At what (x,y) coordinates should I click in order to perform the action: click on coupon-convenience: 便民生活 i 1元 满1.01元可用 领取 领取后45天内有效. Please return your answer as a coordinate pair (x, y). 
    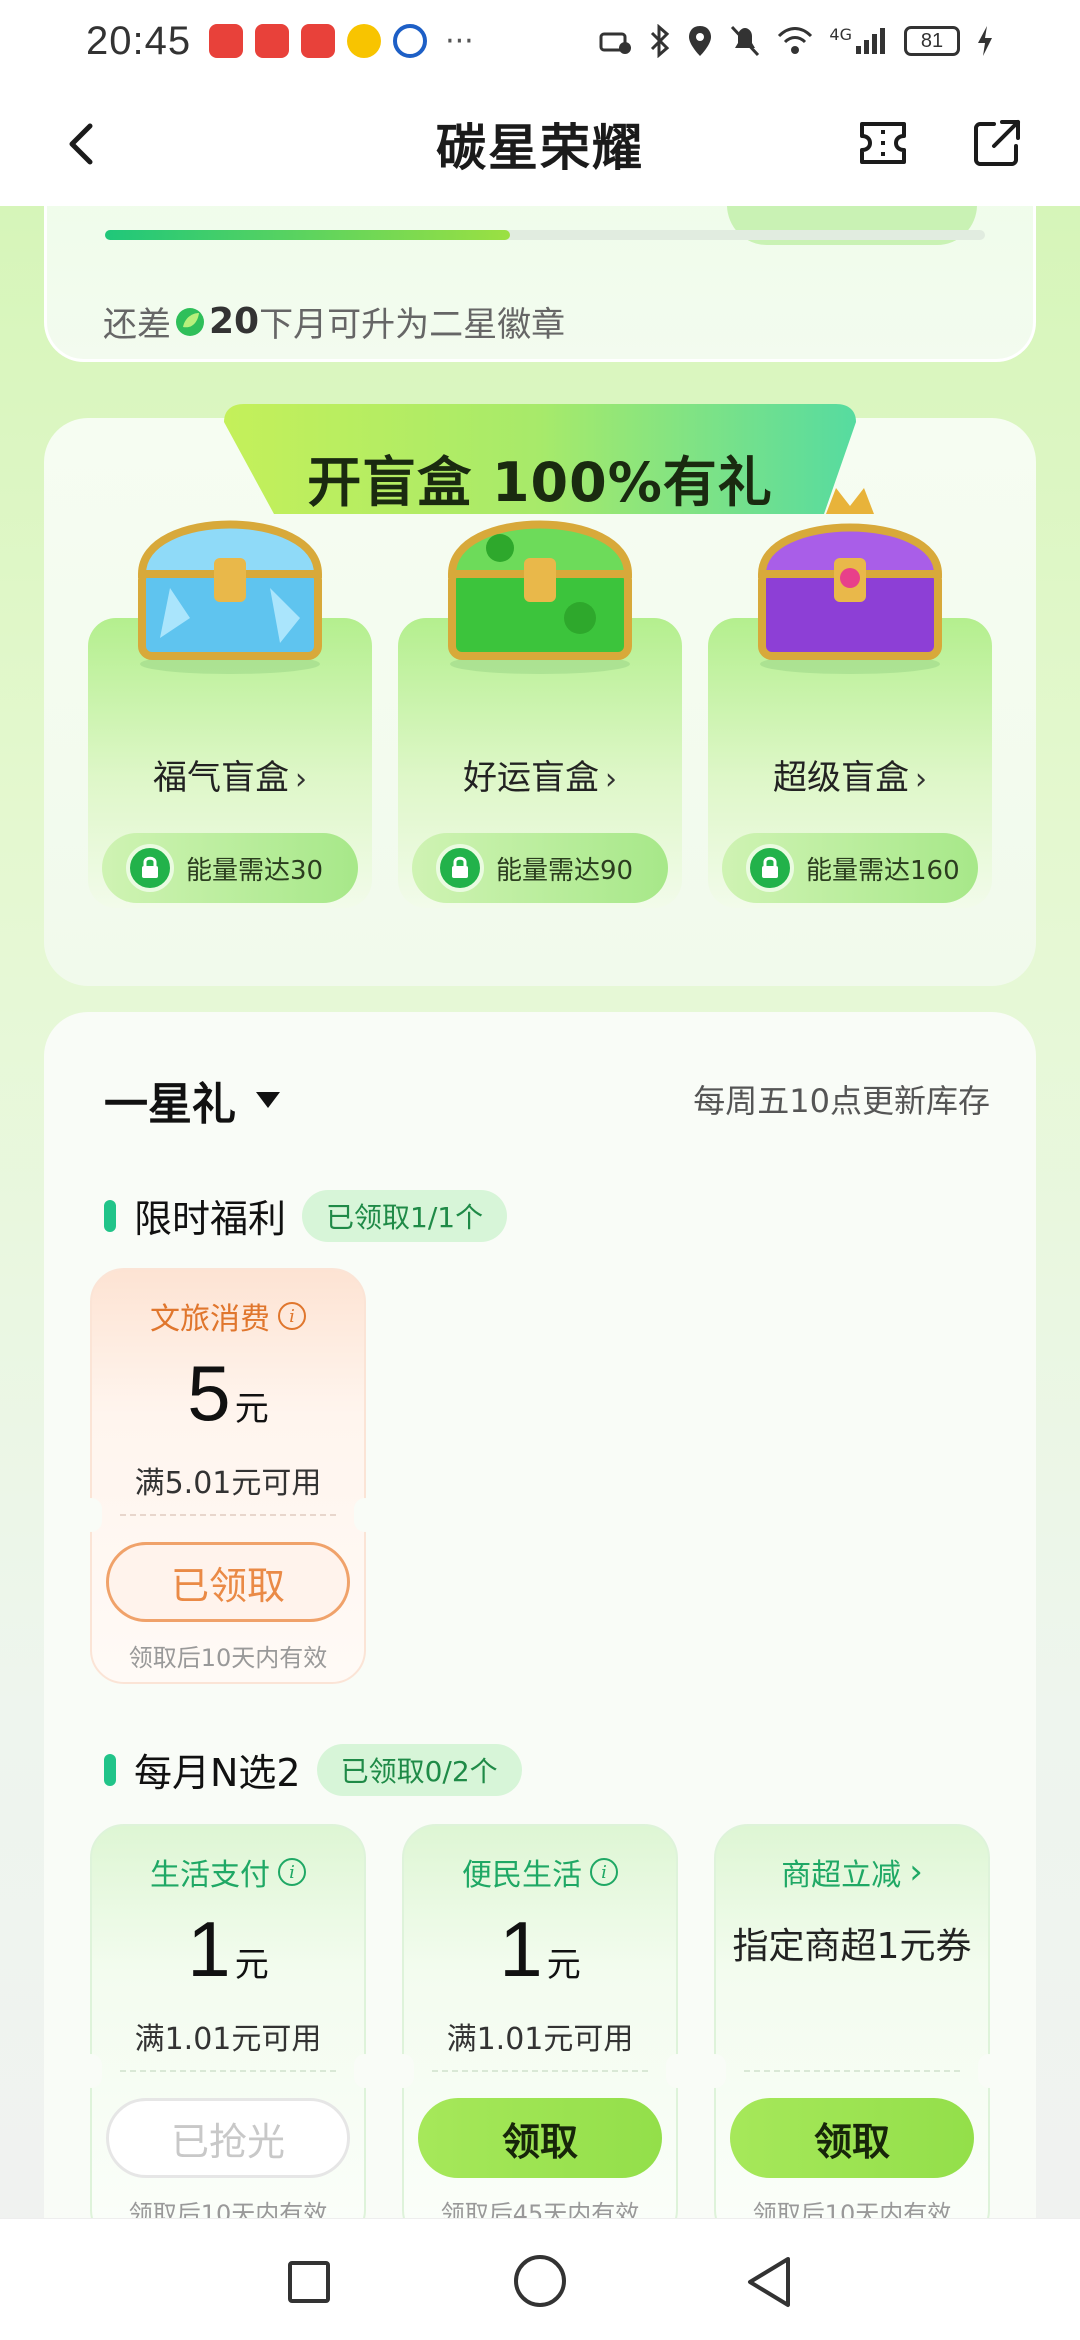
    Looking at the image, I should click on (540, 2021).